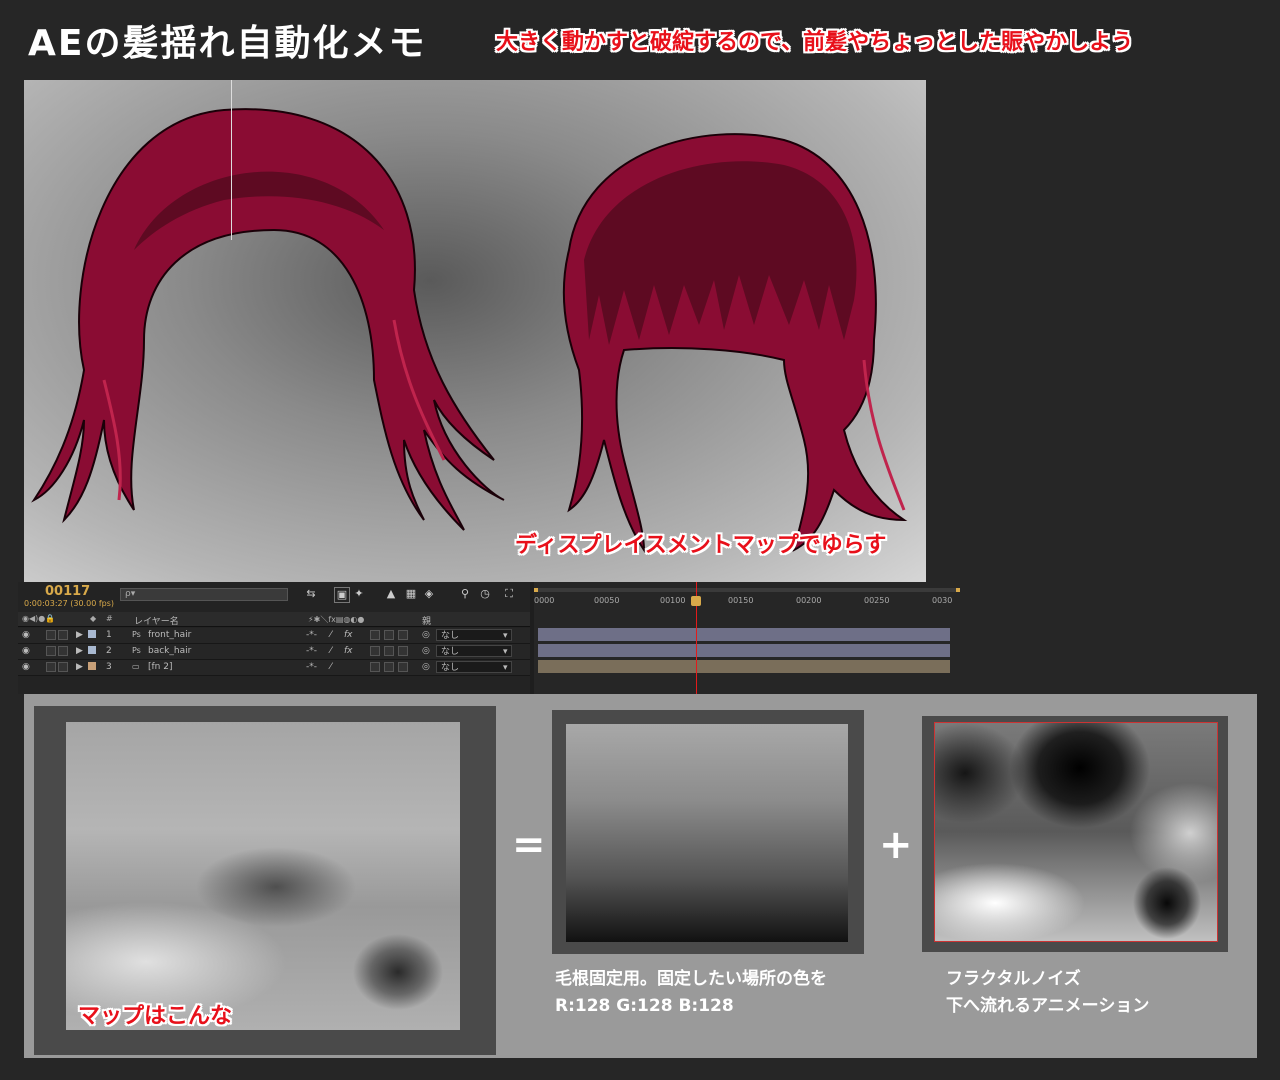  I want to click on draft-3d-icon: ▣, so click(342, 595).